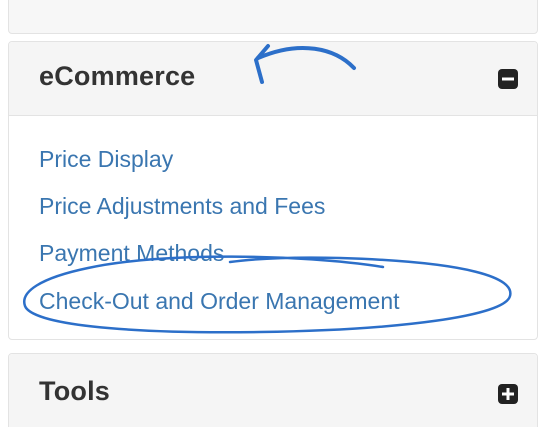 This screenshot has height=427, width=541. I want to click on ecommerce-panel-title: eCommerce, so click(117, 76).